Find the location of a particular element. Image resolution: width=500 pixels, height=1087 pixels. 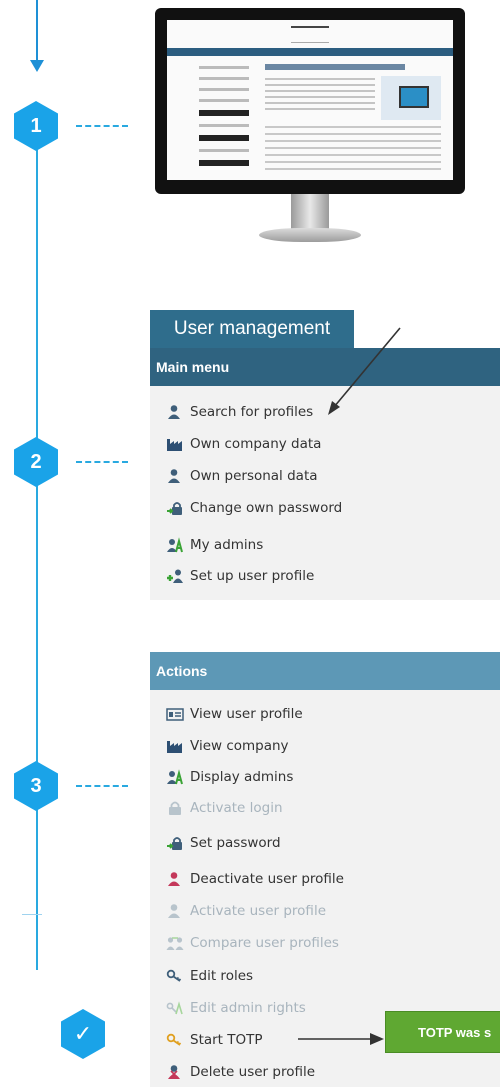

action-label: Display admins is located at coordinates (242, 777).